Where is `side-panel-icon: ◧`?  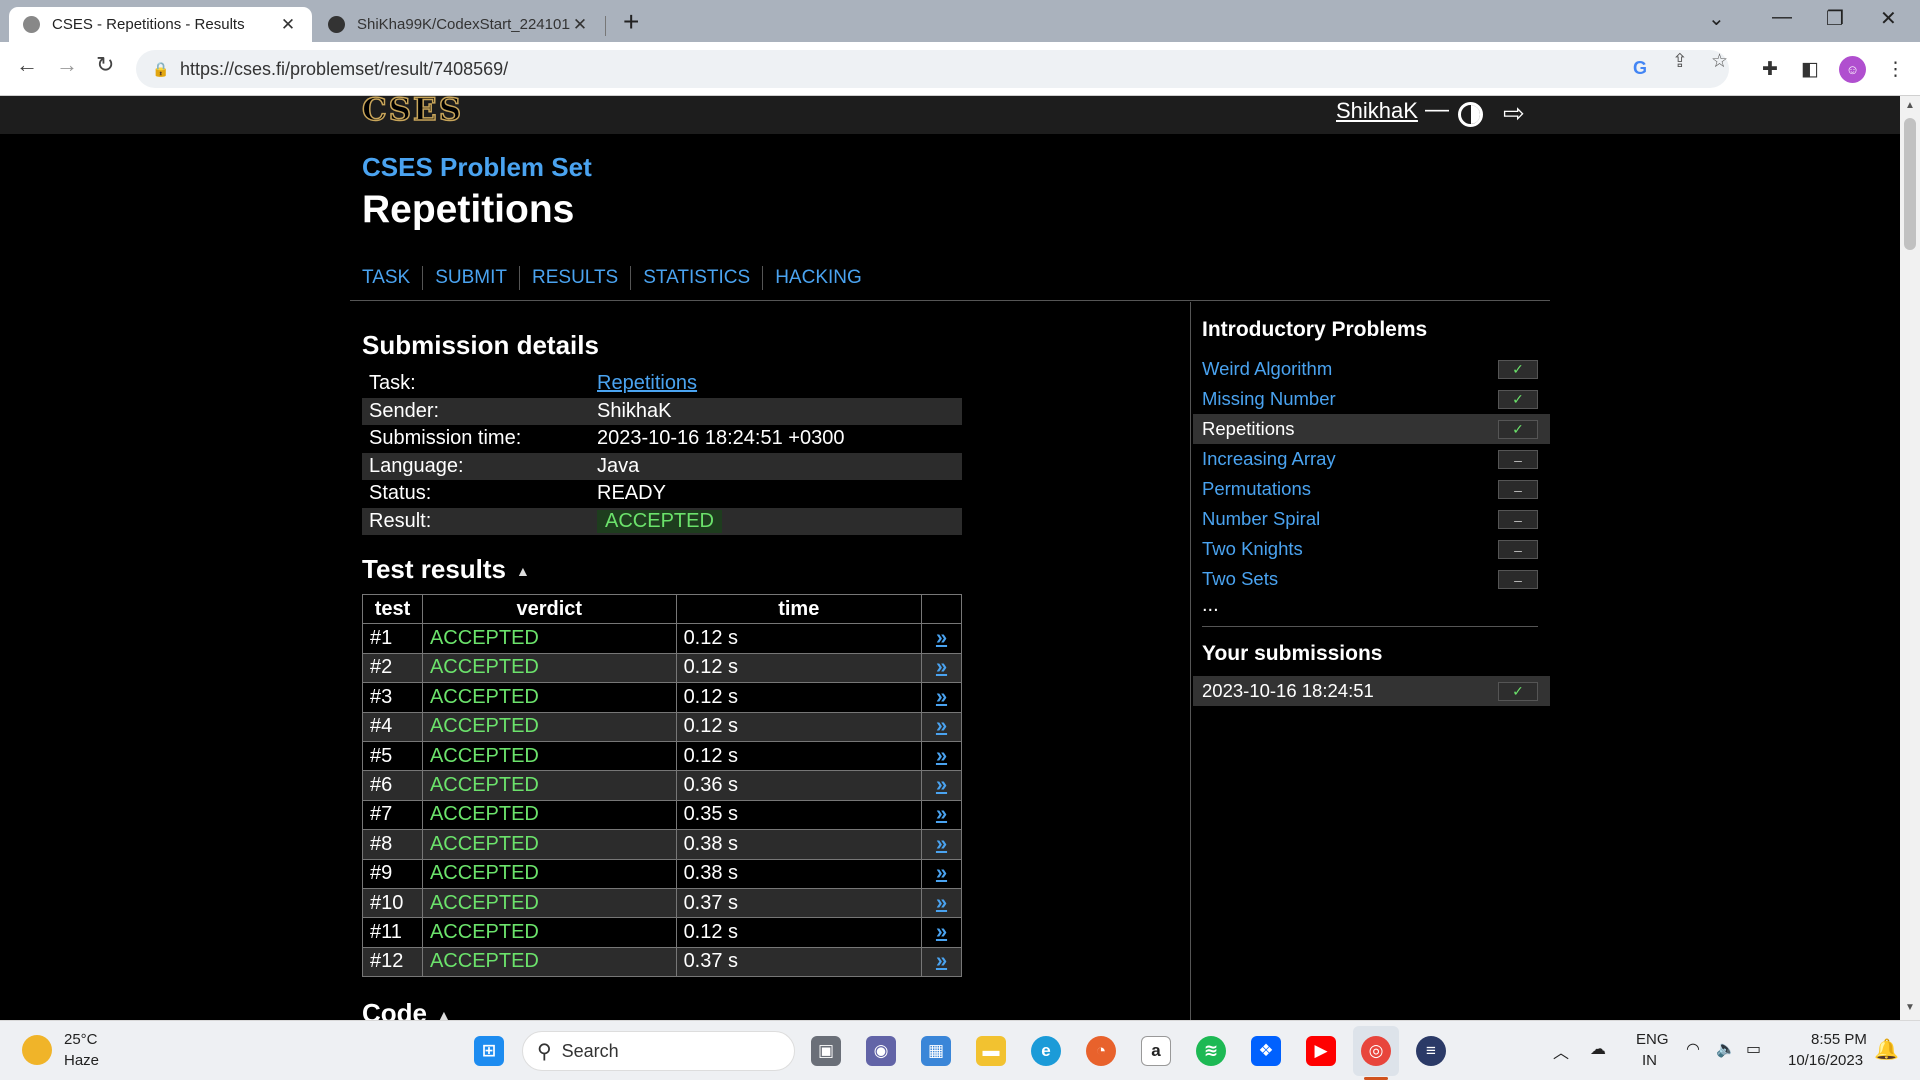
side-panel-icon: ◧ is located at coordinates (1810, 69).